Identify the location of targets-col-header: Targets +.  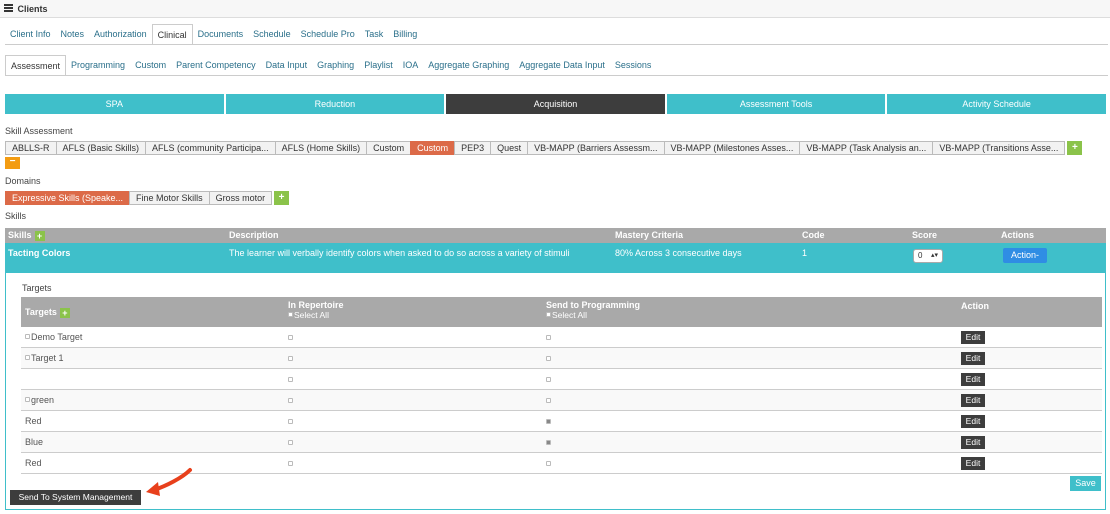
(47, 312).